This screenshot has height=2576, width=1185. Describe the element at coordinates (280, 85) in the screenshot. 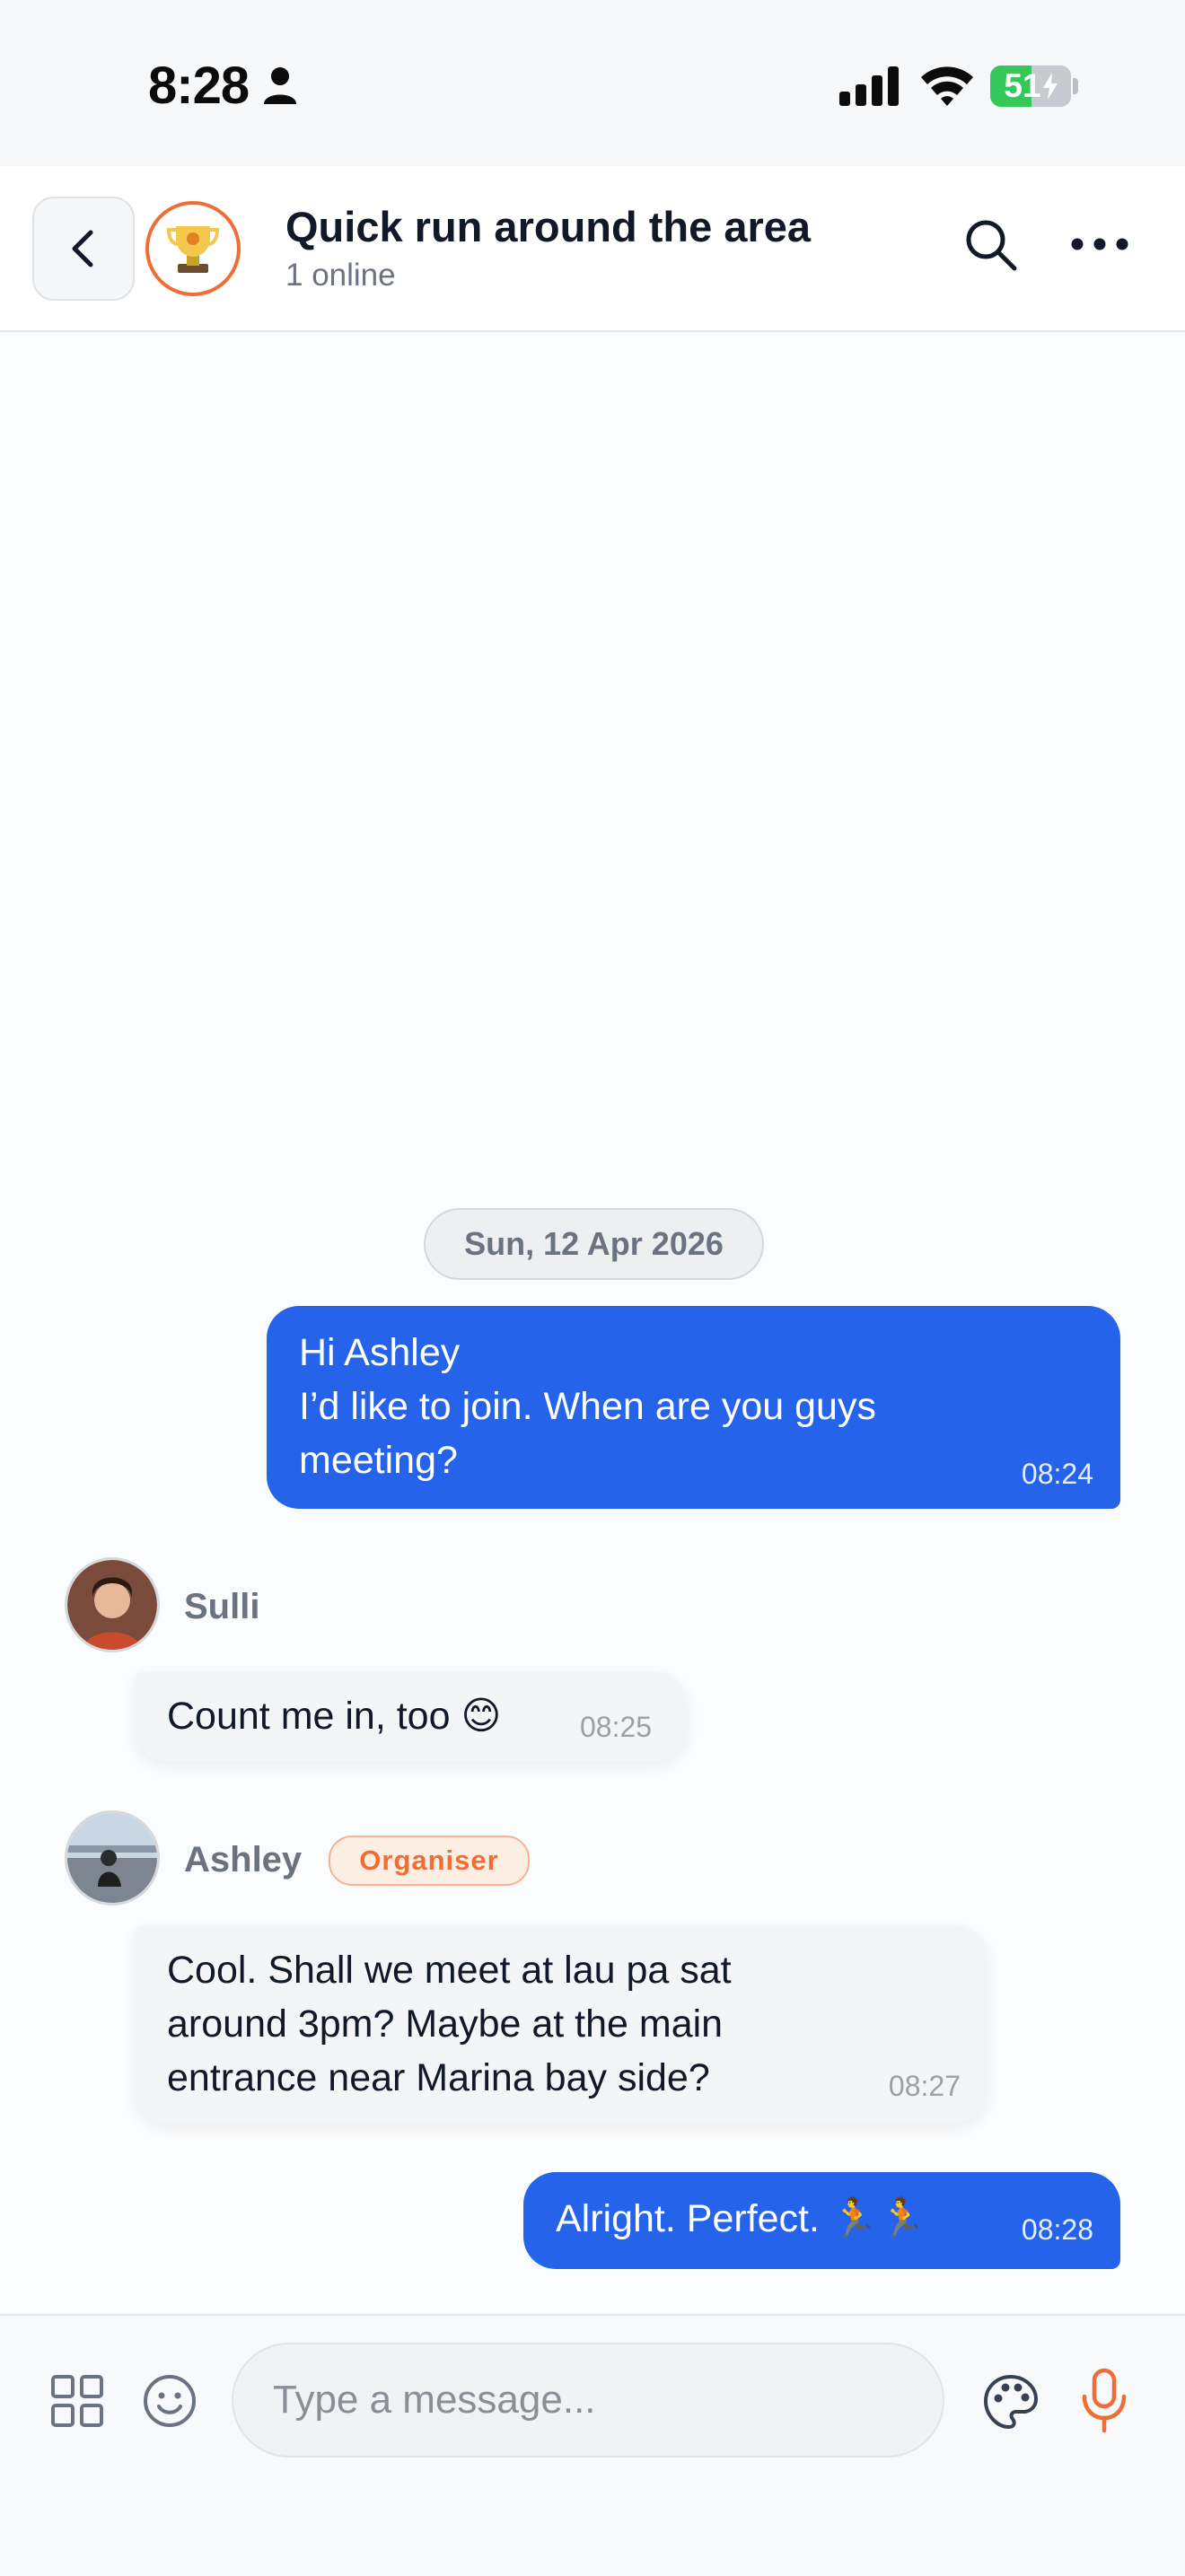

I see `person-icon` at that location.